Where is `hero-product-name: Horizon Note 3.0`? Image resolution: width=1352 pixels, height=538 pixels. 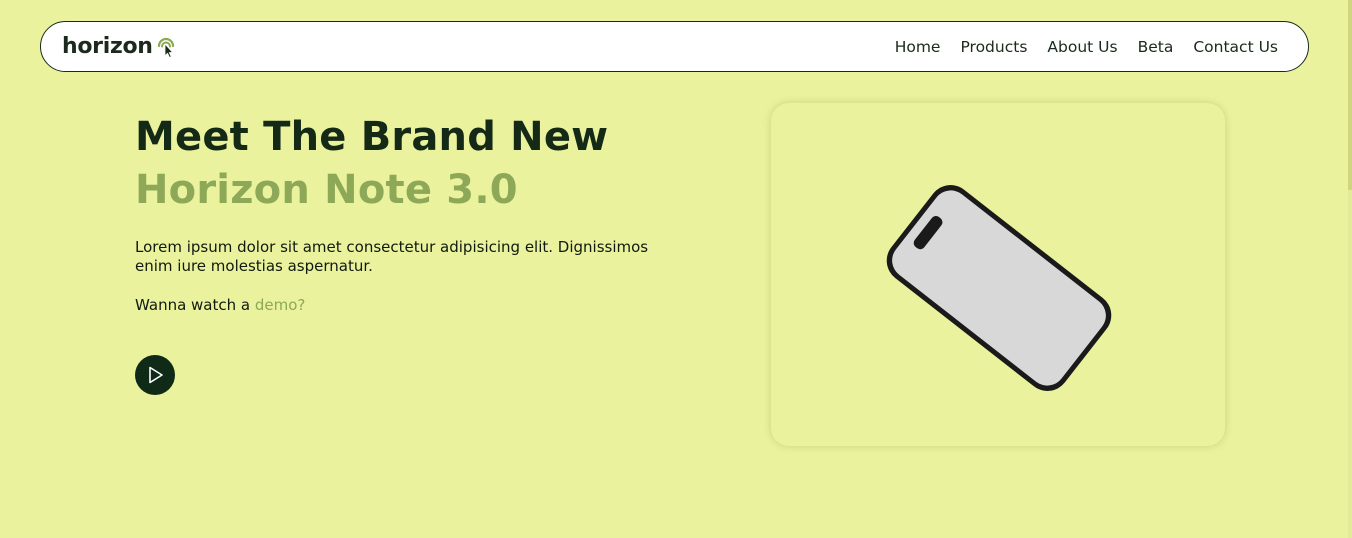
hero-product-name: Horizon Note 3.0 is located at coordinates (326, 190).